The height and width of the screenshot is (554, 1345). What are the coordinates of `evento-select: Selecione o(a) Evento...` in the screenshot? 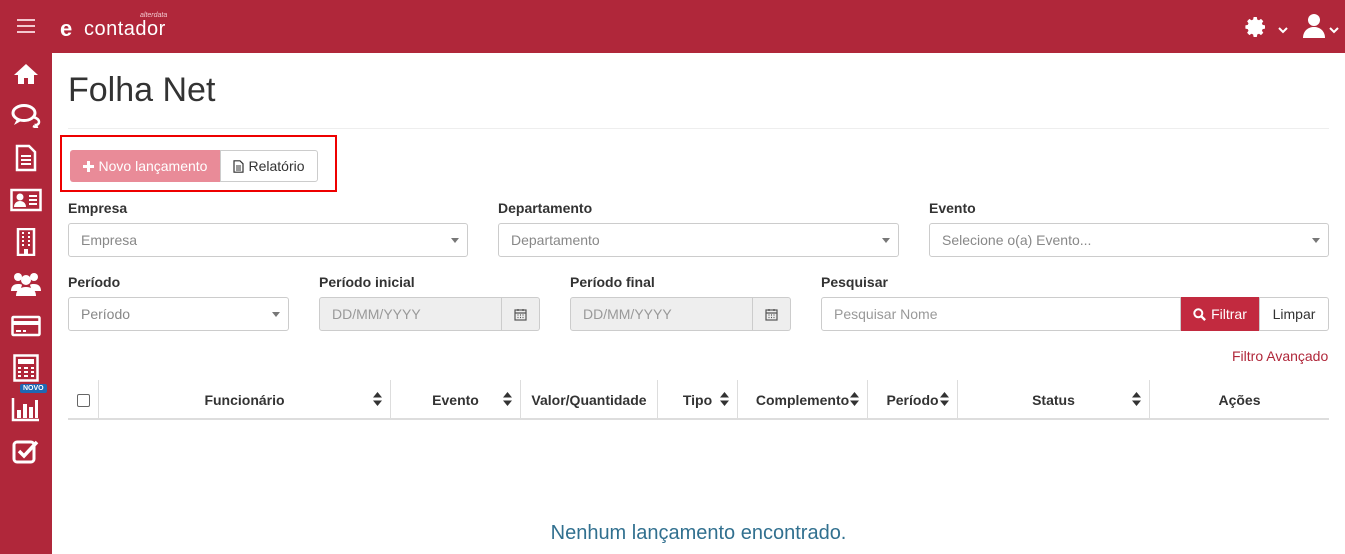 It's located at (1129, 240).